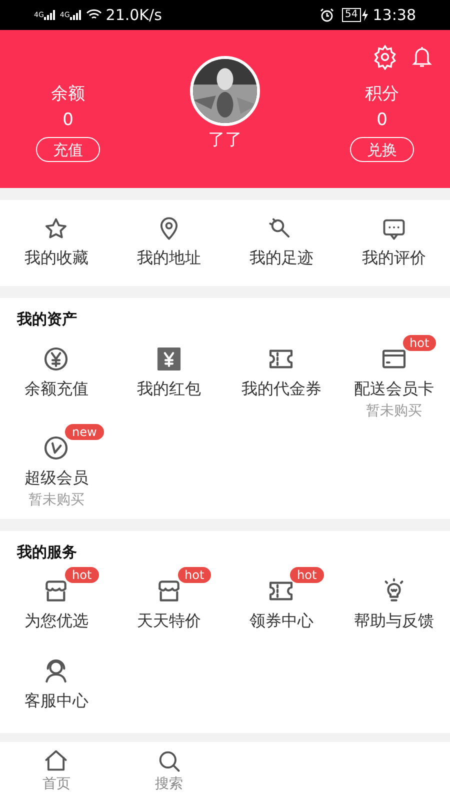  What do you see at coordinates (56, 466) in the screenshot?
I see `menu-item: new 超级会员 暂未购买` at bounding box center [56, 466].